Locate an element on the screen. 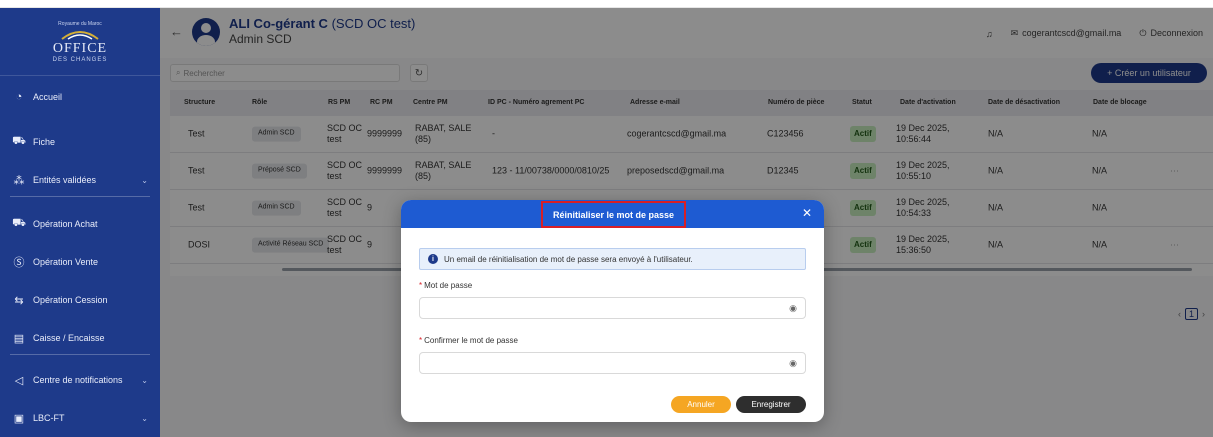 This screenshot has height=437, width=1213. logo-name: OFFICE is located at coordinates (80, 48).